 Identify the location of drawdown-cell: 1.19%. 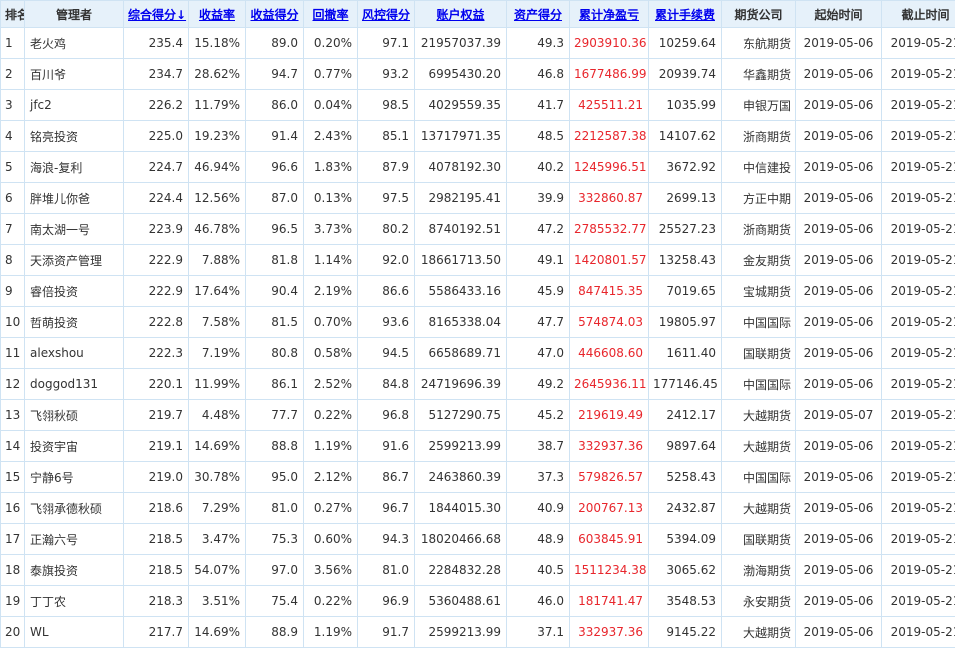
(330, 632).